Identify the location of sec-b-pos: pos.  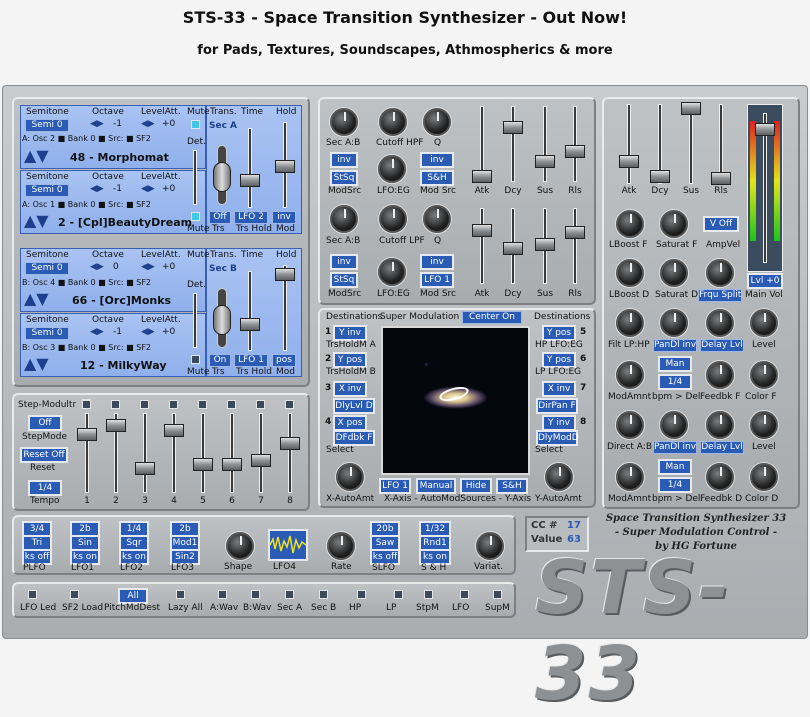
(284, 360).